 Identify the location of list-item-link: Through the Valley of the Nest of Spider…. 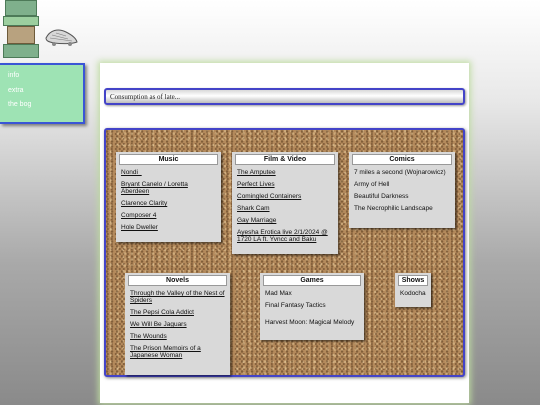
(177, 297).